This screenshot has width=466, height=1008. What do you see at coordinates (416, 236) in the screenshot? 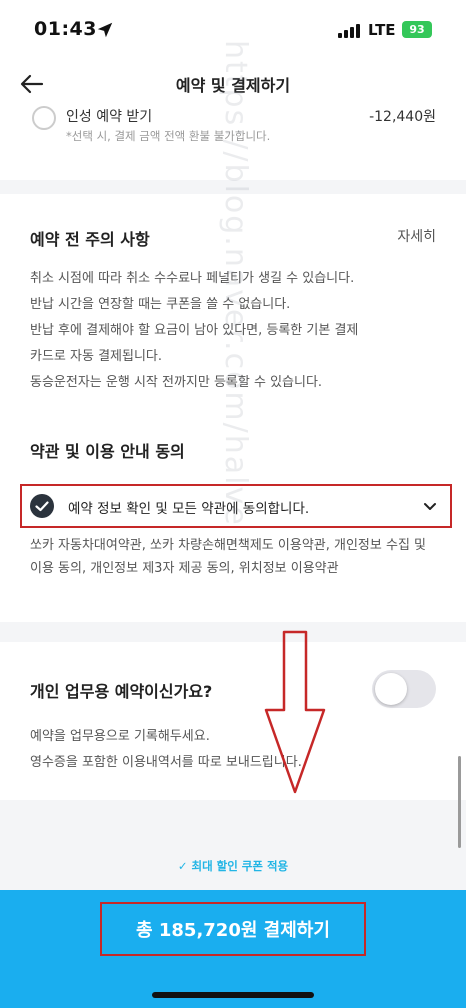
I see `notice-more-link: 자세히` at bounding box center [416, 236].